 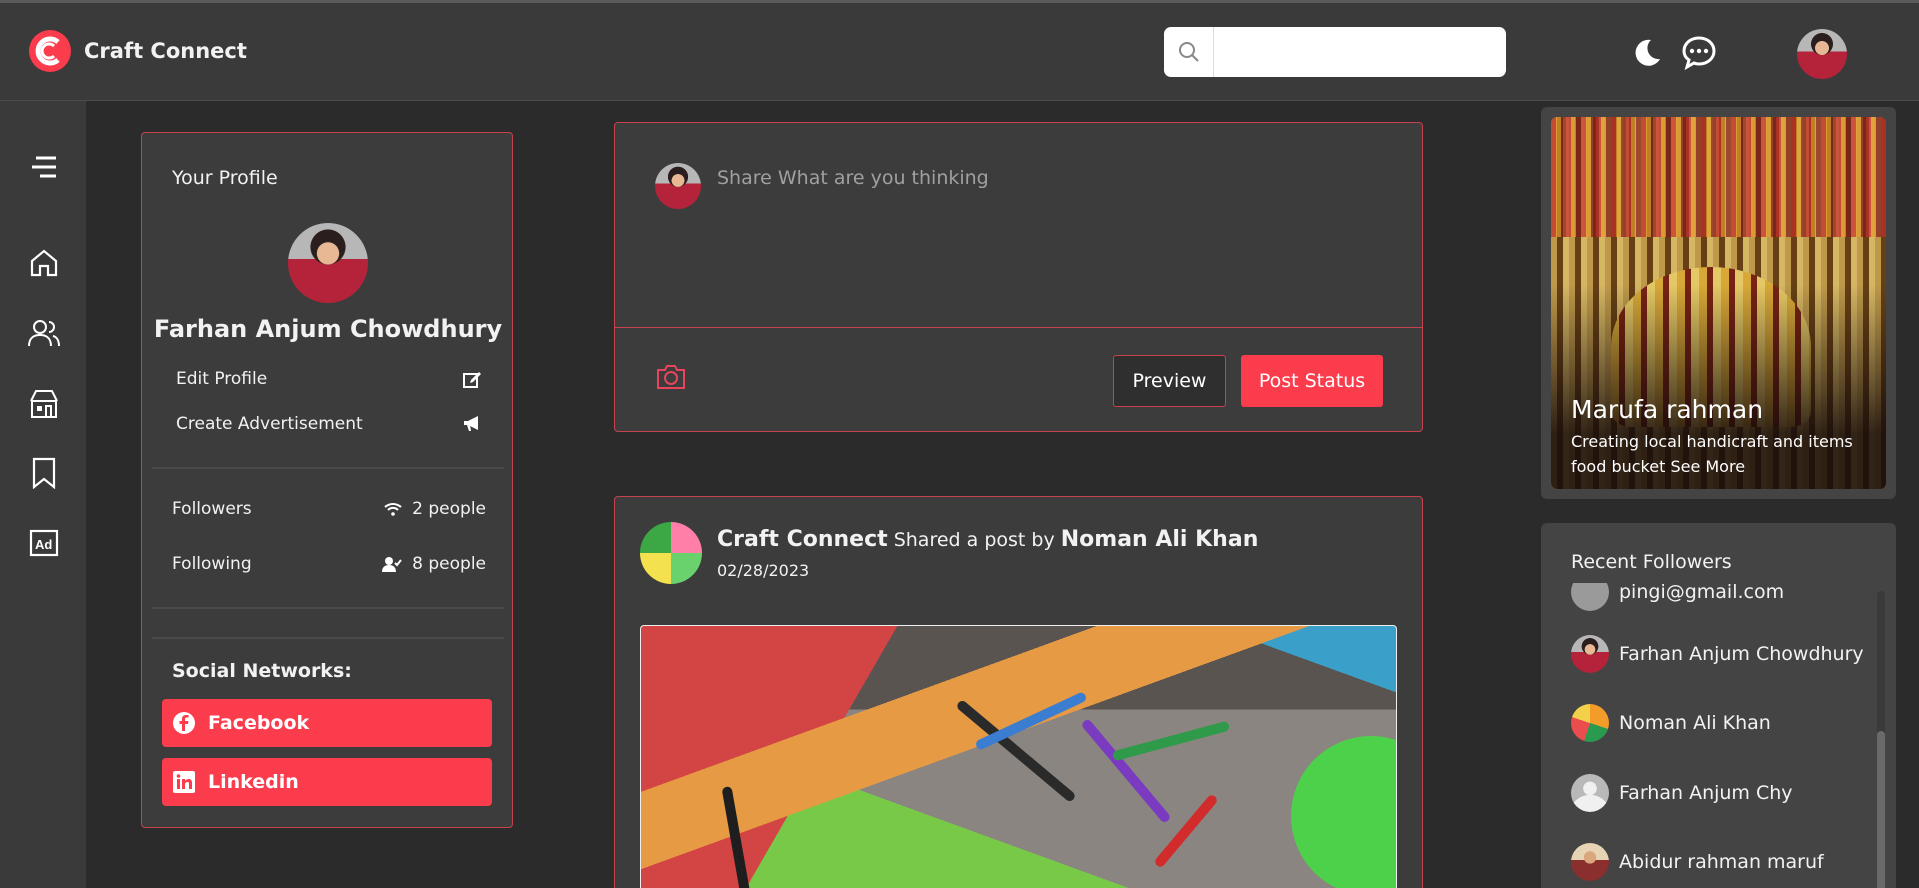 I want to click on followers-label: Followers, so click(x=212, y=509).